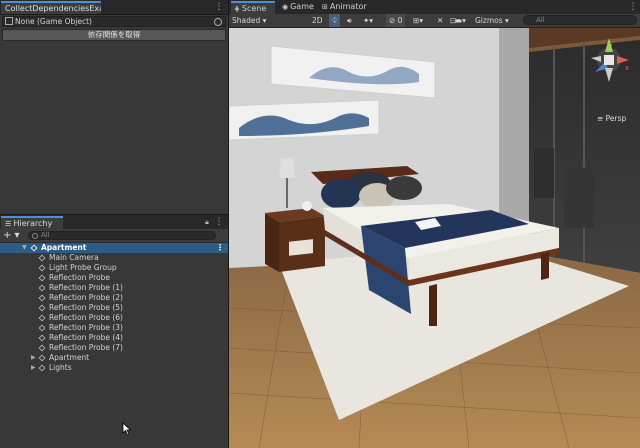 Image resolution: width=640 pixels, height=448 pixels. What do you see at coordinates (611, 118) in the screenshot?
I see `projection-toggle: ≡ Persp` at bounding box center [611, 118].